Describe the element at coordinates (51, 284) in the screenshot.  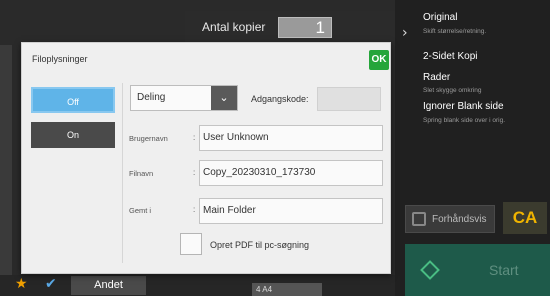
I see `check-icon: ✔` at that location.